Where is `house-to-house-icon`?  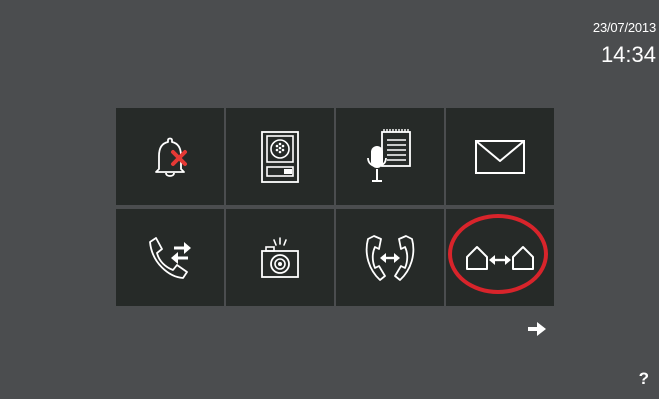 house-to-house-icon is located at coordinates (500, 257).